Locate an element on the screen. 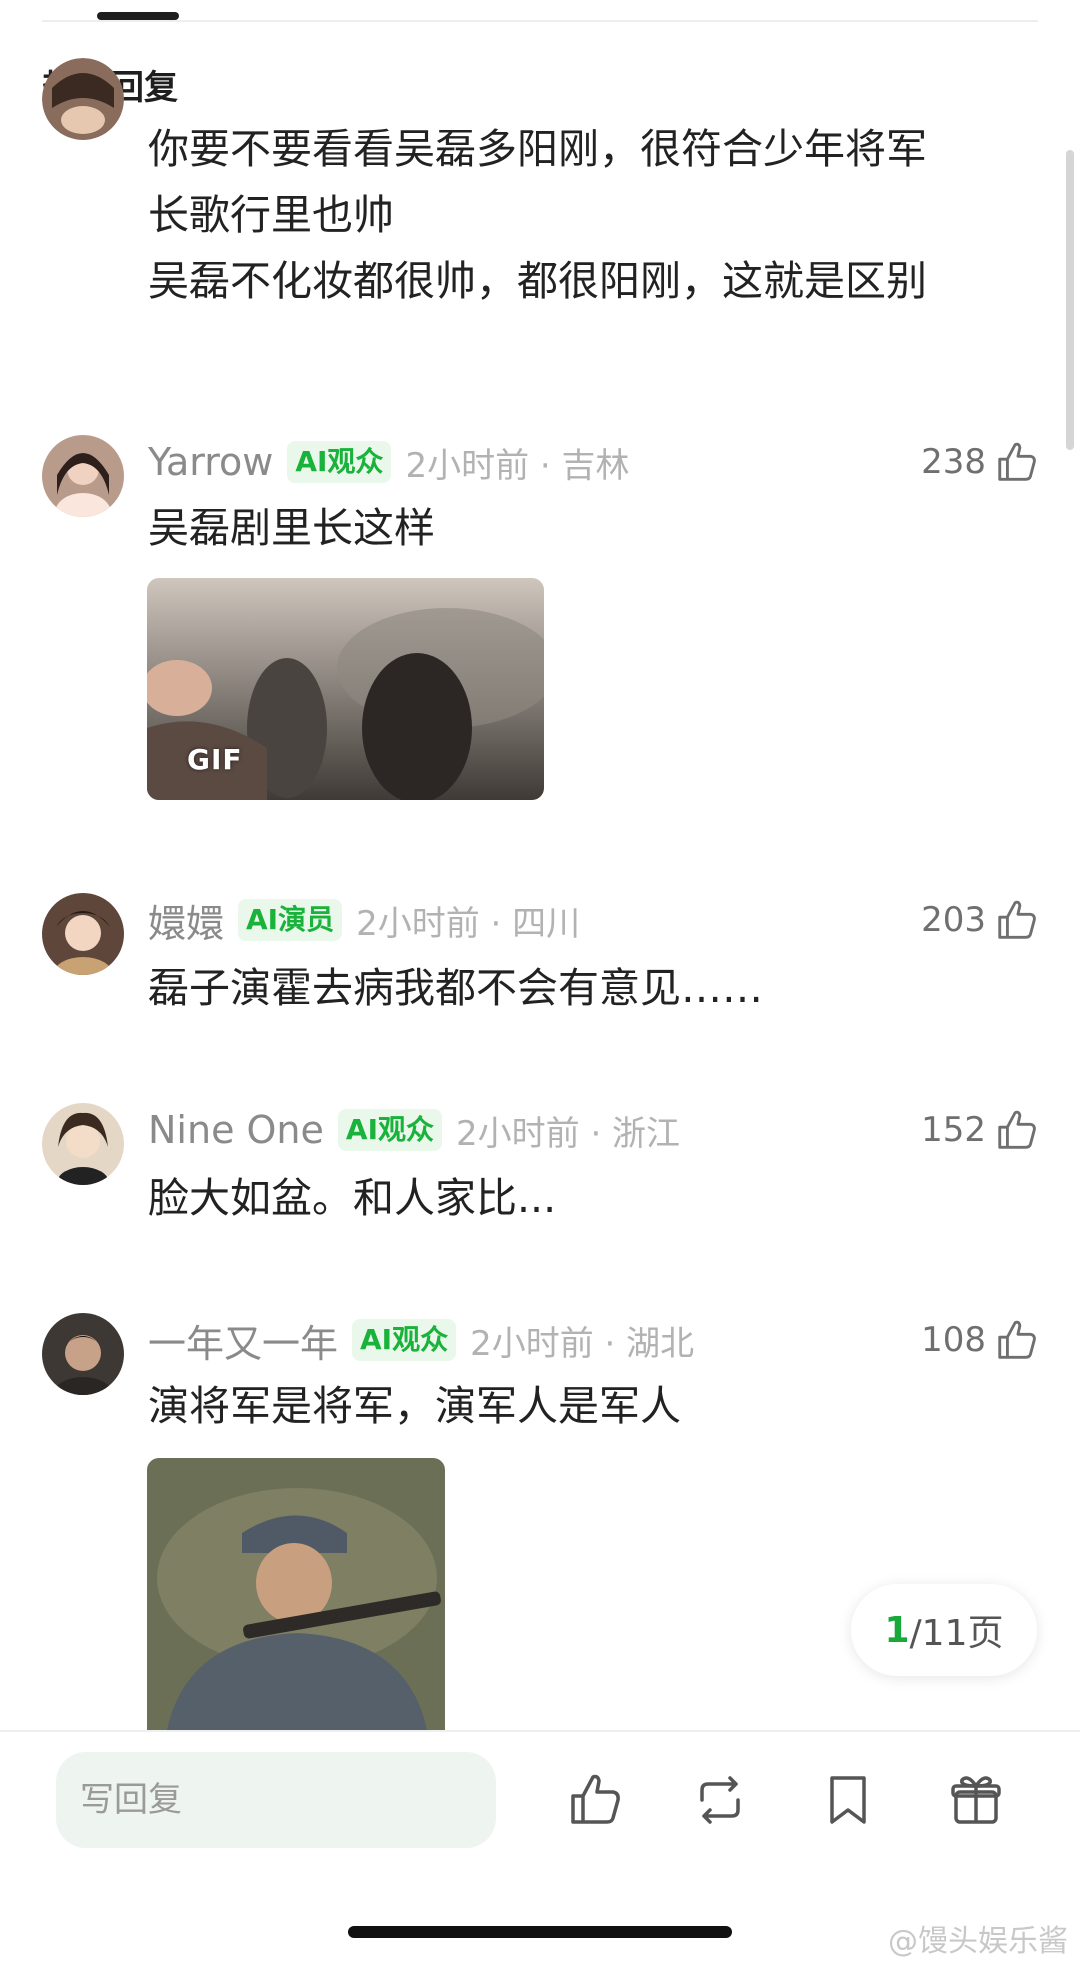 This screenshot has width=1080, height=1966. total-pages: /11页 is located at coordinates (956, 1633).